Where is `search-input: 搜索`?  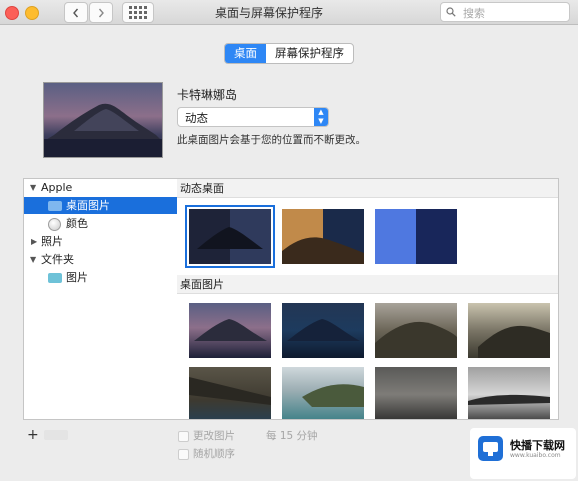
search-input: 搜索 is located at coordinates (505, 12).